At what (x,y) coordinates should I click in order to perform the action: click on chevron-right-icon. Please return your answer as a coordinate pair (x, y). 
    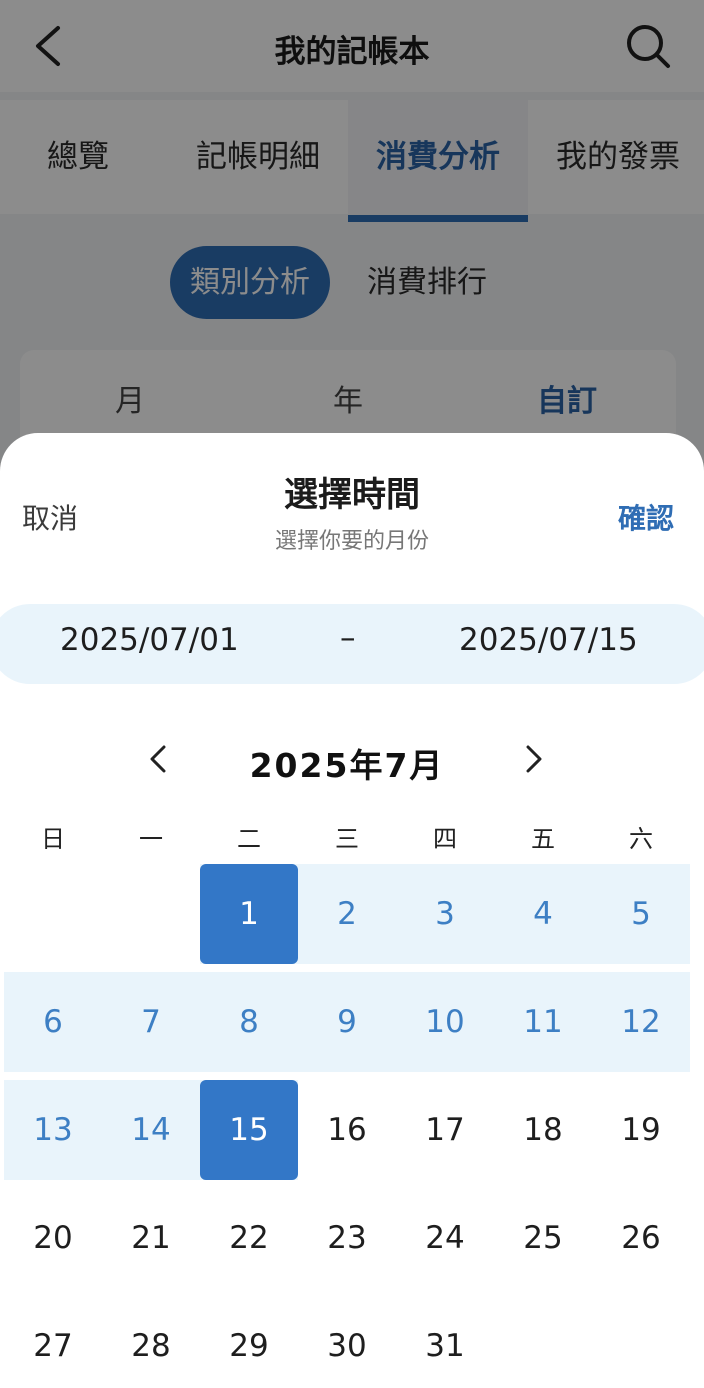
    Looking at the image, I should click on (534, 759).